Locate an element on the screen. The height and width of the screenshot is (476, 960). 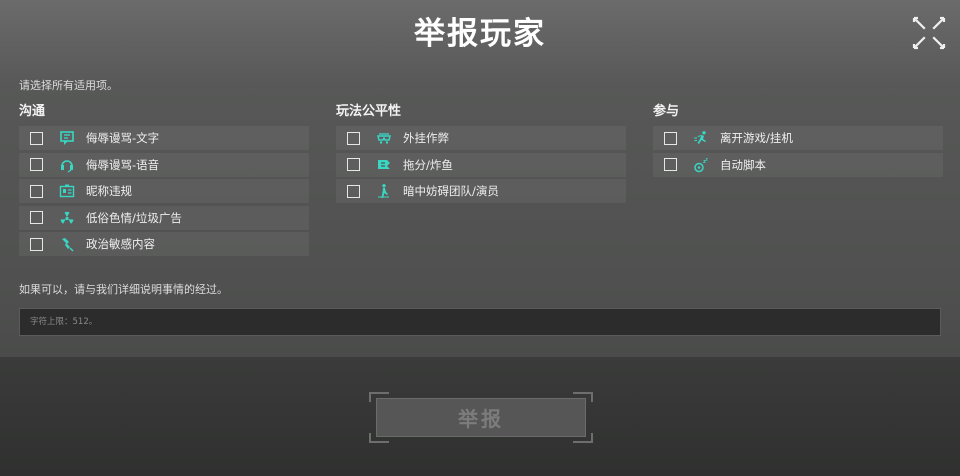
headset-icon is located at coordinates (67, 165).